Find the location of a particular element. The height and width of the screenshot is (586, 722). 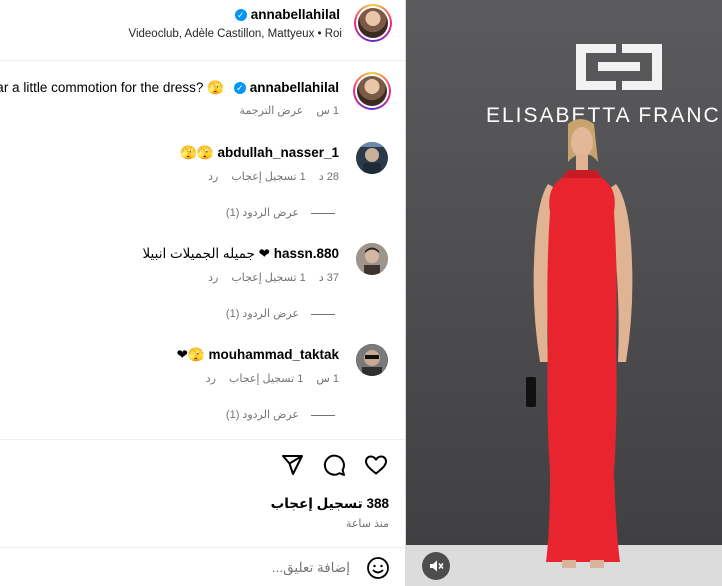

emoji-icon is located at coordinates (378, 568).